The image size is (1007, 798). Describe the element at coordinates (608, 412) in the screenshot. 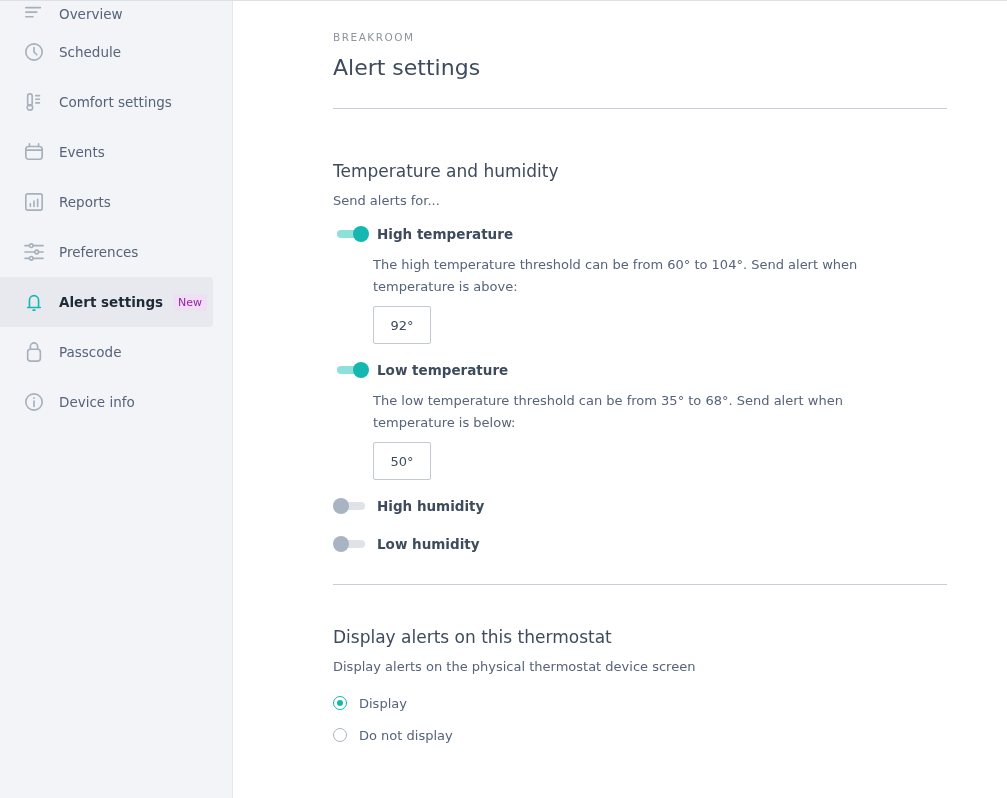

I see `threshold-description: The low temperature threshold can be from 35° to 68°. Send alert when temperature is below:` at that location.